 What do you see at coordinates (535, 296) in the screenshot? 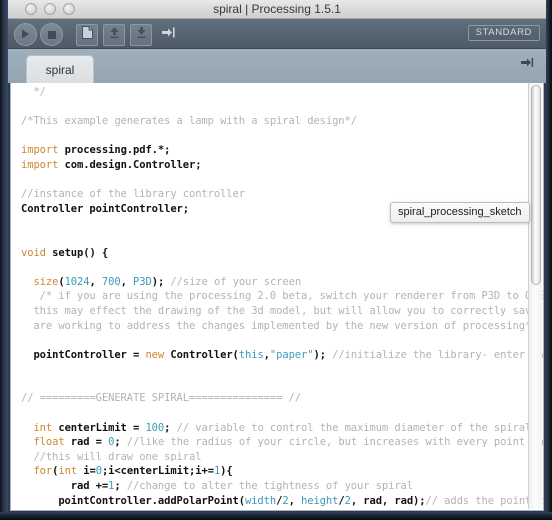
I see `editor-scrollbar` at bounding box center [535, 296].